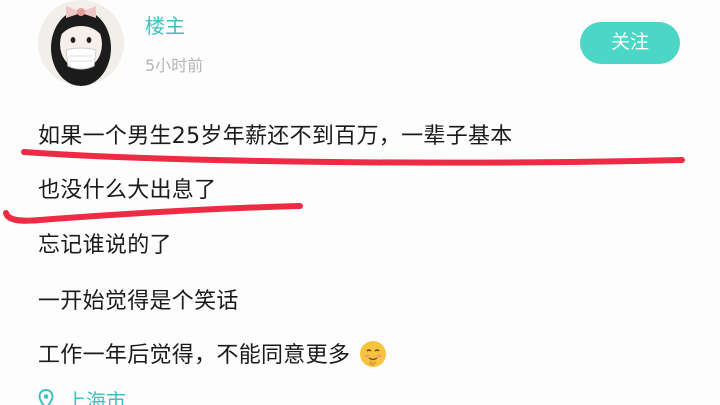  What do you see at coordinates (194, 355) in the screenshot?
I see `post-text-line: 工作一年后觉得，不能同意更多` at bounding box center [194, 355].